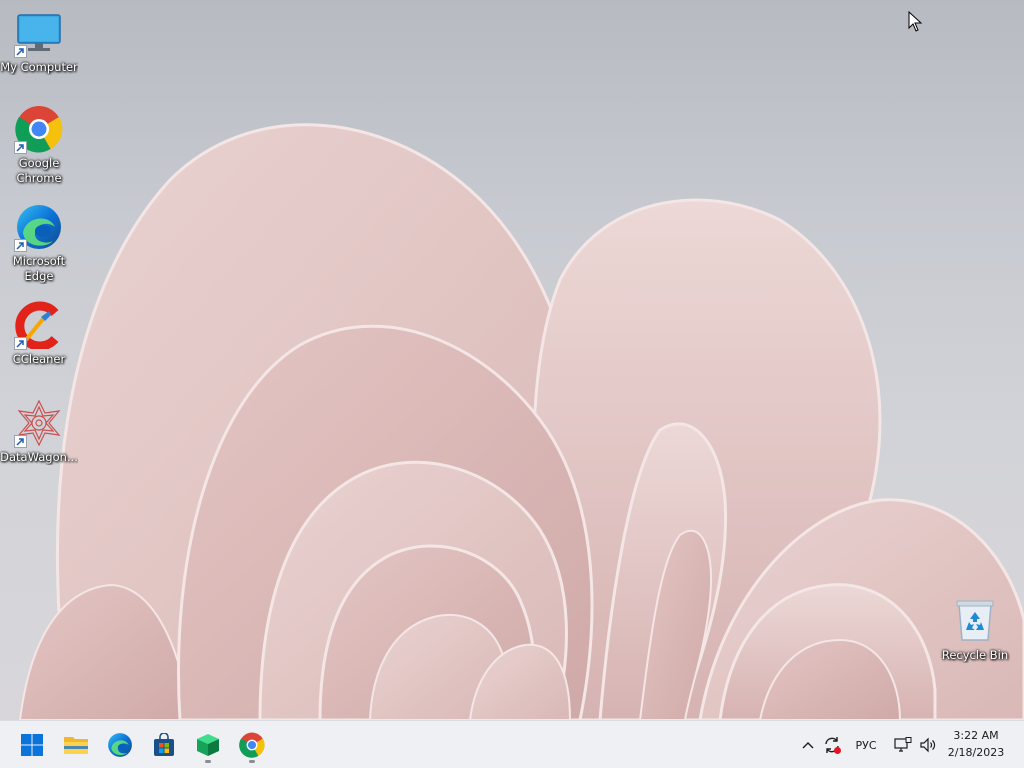 The image size is (1024, 768). What do you see at coordinates (39, 170) in the screenshot?
I see `desktop-icon-label: Google Chrome` at bounding box center [39, 170].